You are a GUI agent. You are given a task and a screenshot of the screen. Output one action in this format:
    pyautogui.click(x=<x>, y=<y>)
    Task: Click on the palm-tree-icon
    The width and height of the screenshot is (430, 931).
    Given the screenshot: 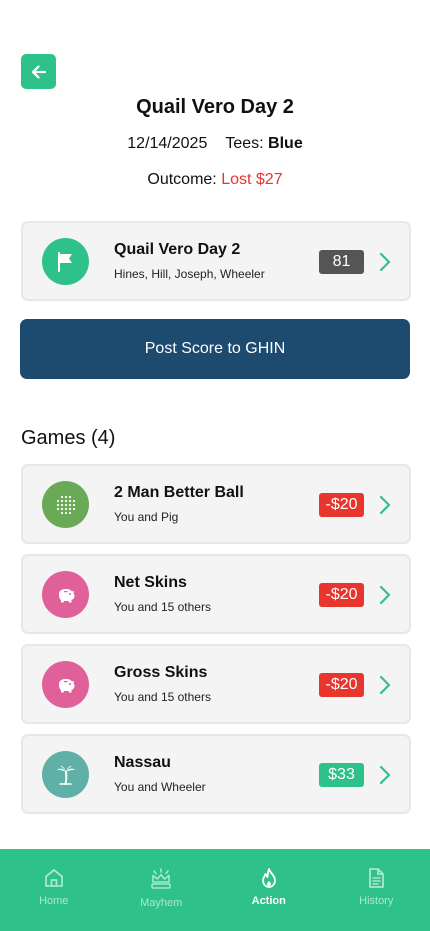 What is the action you would take?
    pyautogui.click(x=65, y=775)
    